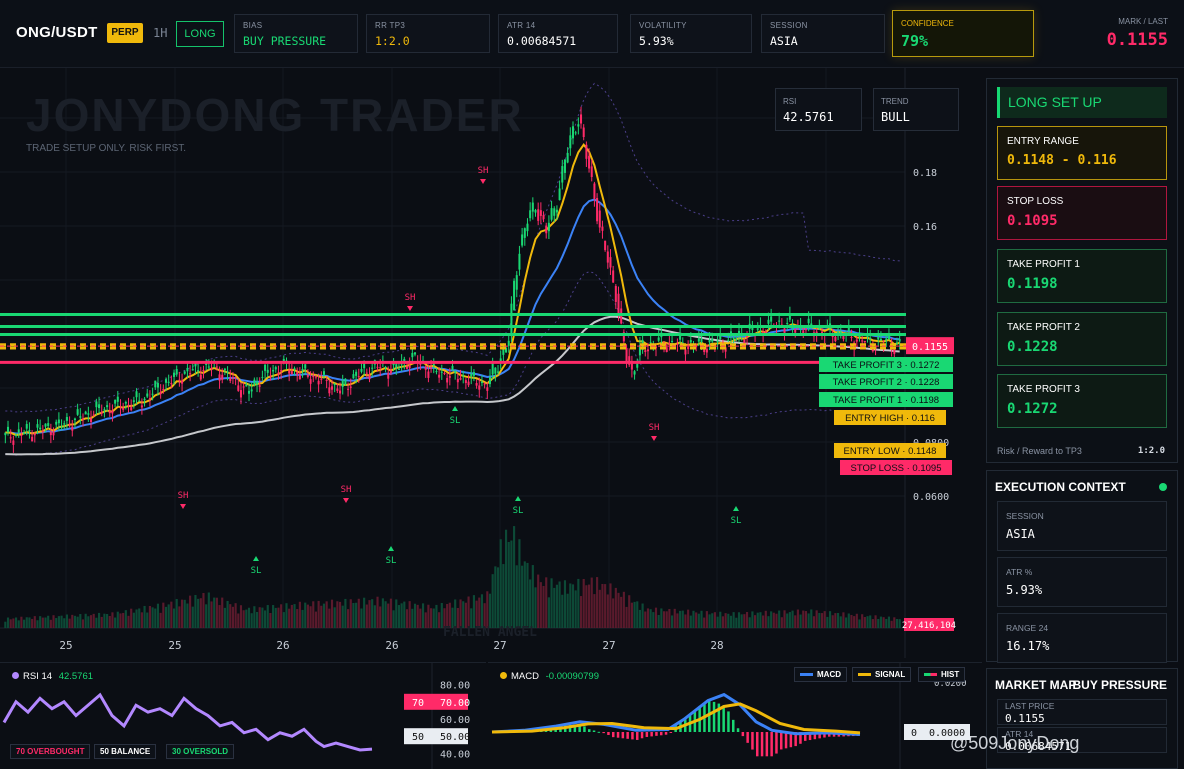  I want to click on rsi-readout-value: 42.5761, so click(808, 117).